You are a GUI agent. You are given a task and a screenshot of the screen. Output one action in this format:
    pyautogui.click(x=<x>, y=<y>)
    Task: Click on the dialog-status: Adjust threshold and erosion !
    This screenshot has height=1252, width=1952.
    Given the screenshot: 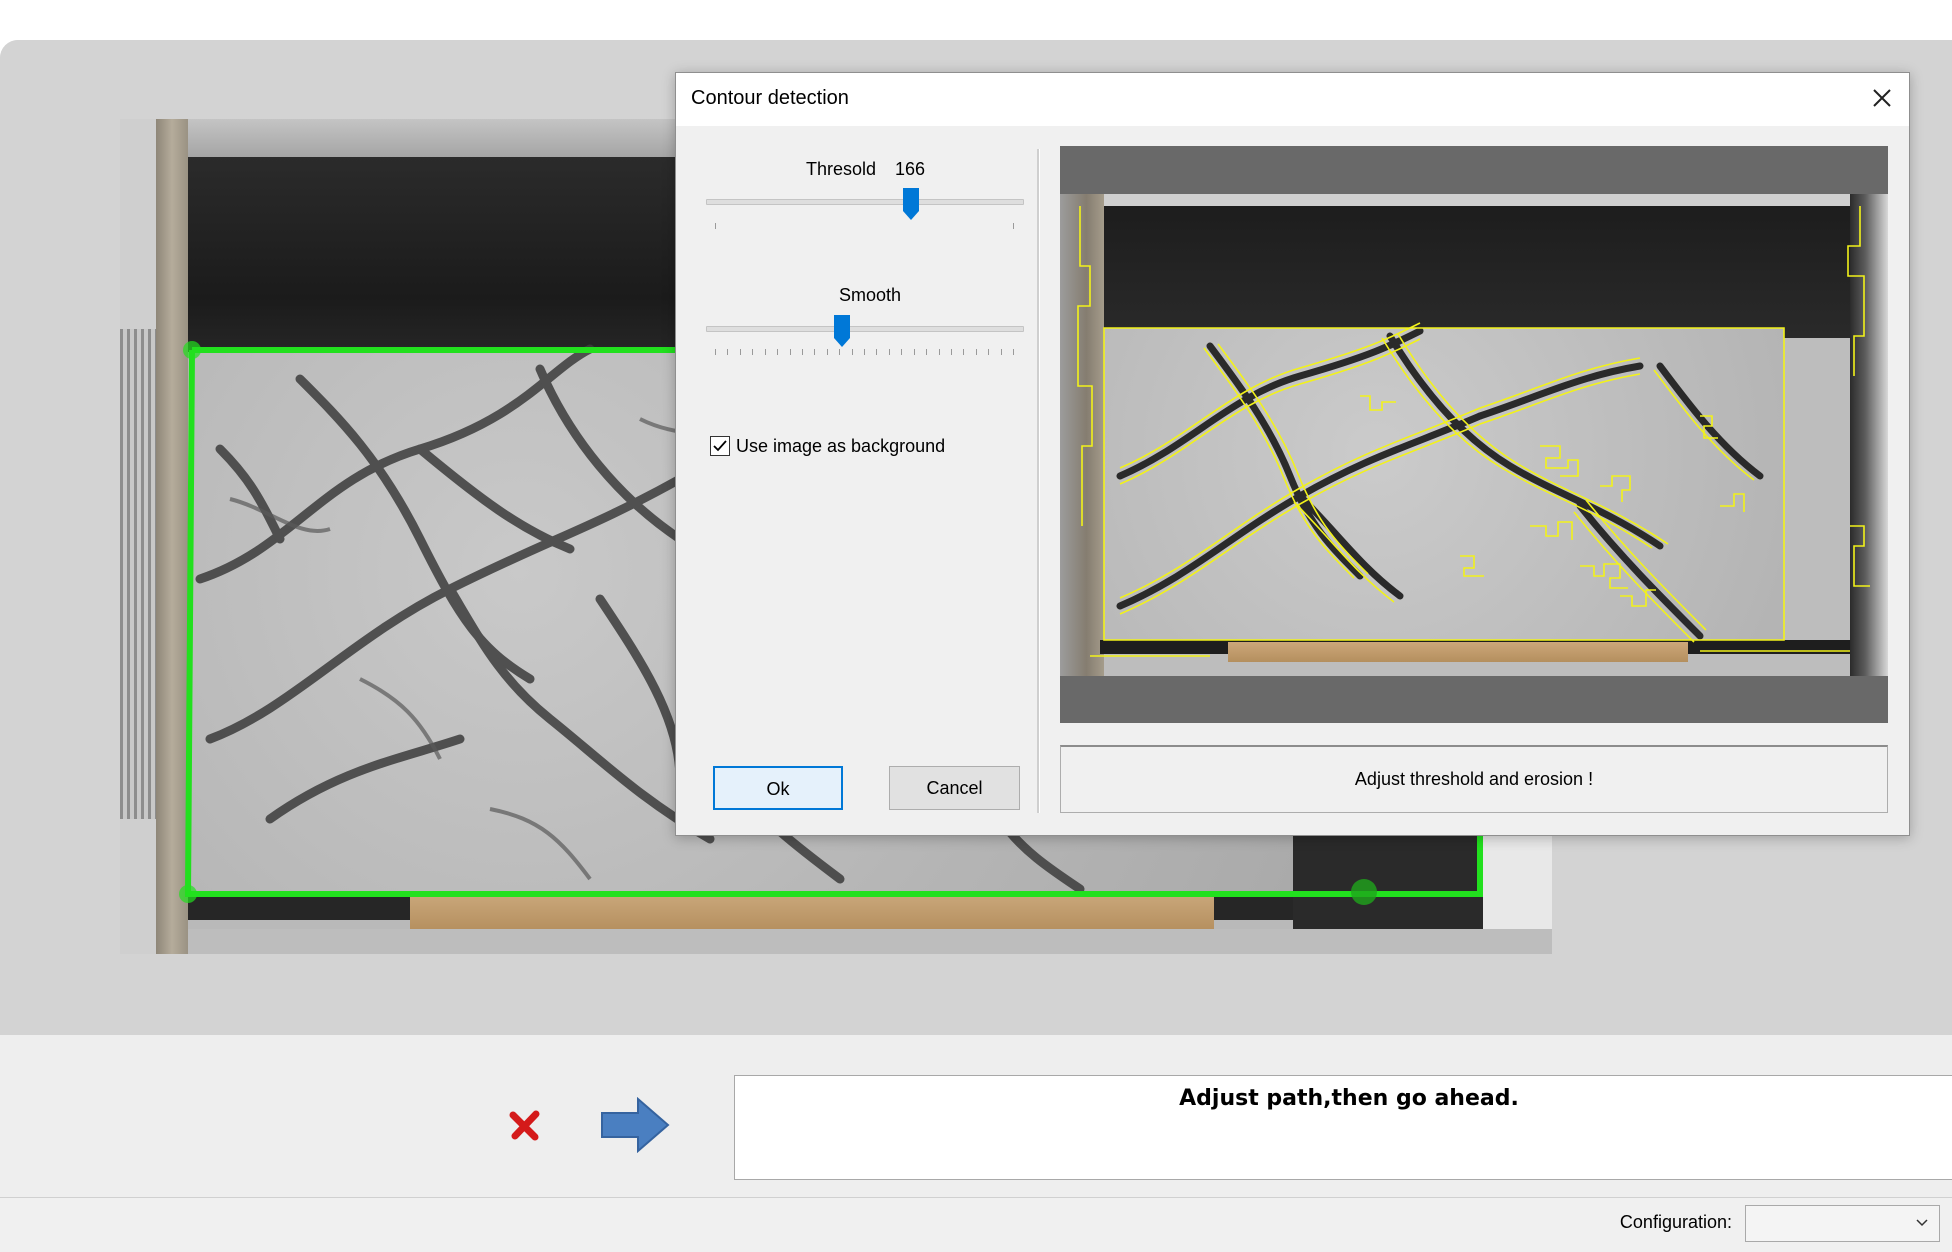 What is the action you would take?
    pyautogui.click(x=1474, y=779)
    